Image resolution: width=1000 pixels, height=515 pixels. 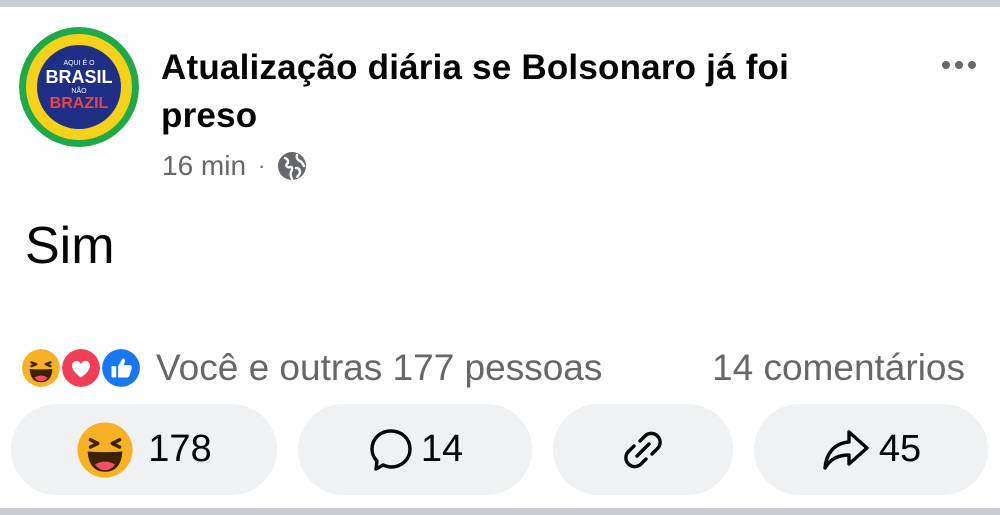 I want to click on logo-top-text: AQUI É O, so click(x=79, y=62).